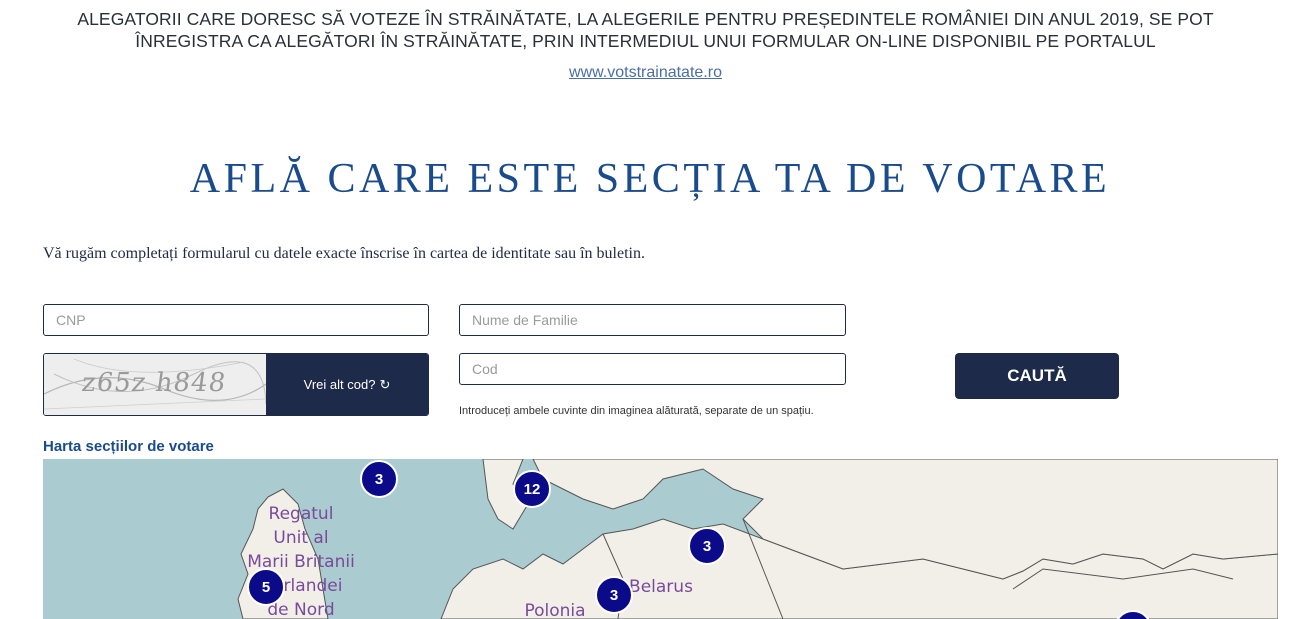 Image resolution: width=1291 pixels, height=619 pixels. What do you see at coordinates (300, 538) in the screenshot?
I see `map-country-label: Unit al` at bounding box center [300, 538].